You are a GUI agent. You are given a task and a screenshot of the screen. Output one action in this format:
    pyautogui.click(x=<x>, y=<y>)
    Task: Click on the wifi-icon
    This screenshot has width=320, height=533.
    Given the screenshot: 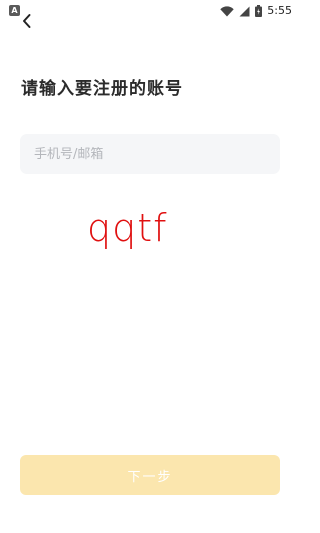 What is the action you would take?
    pyautogui.click(x=227, y=11)
    